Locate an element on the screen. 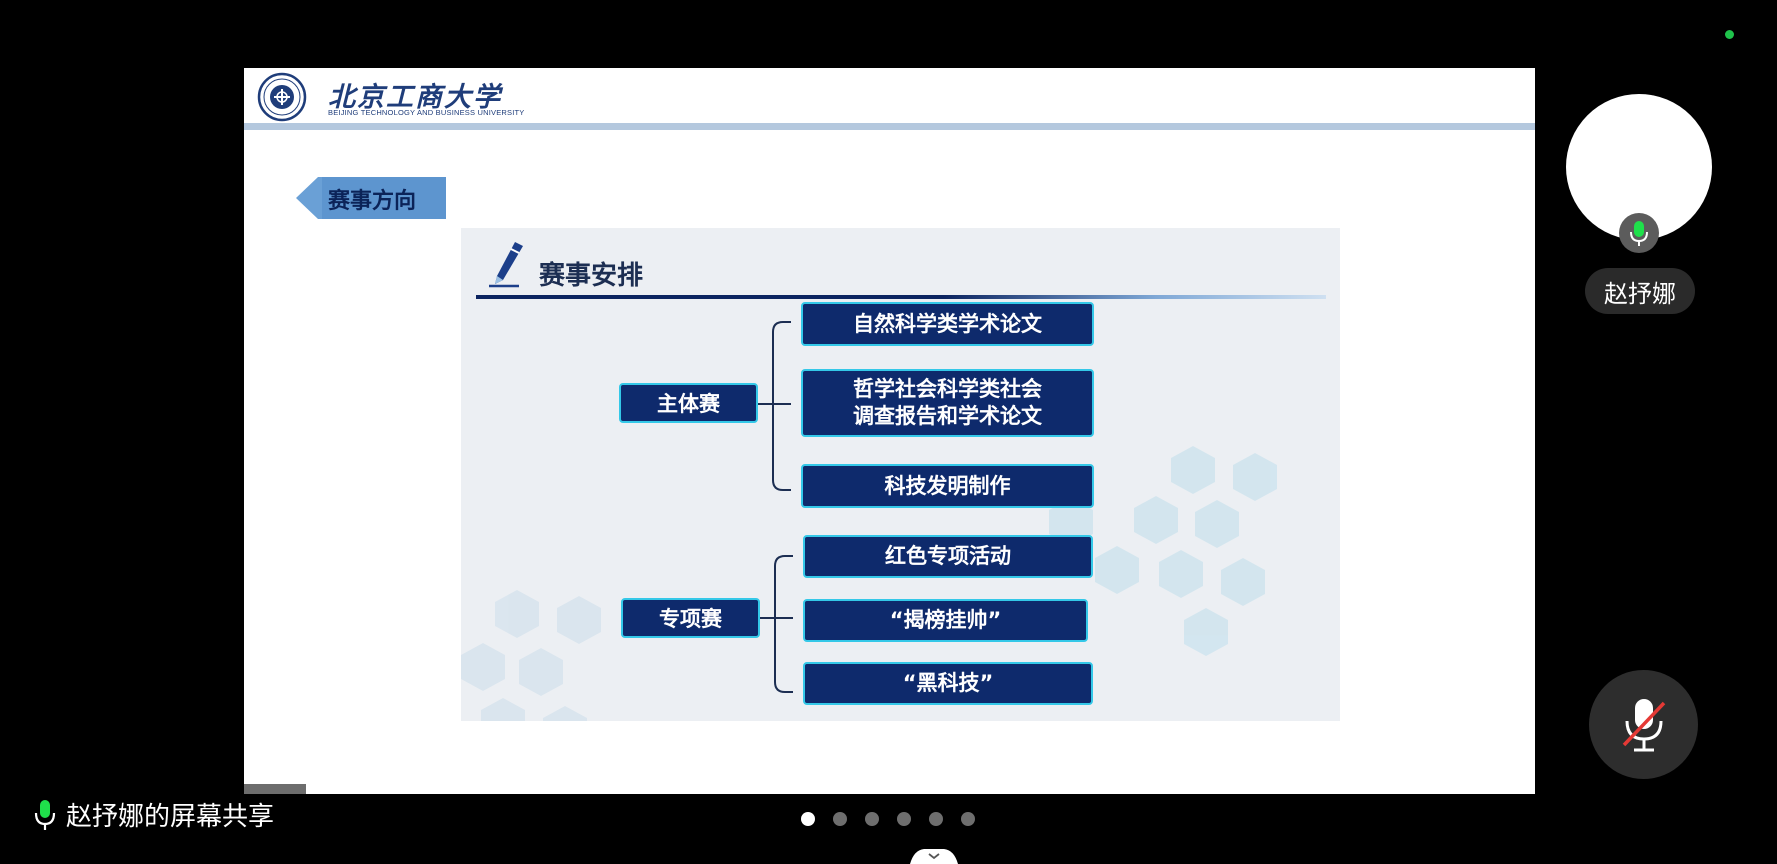  item-social-science-report: 哲学社会科学类社会 调查报告和学术论文 is located at coordinates (947, 403).